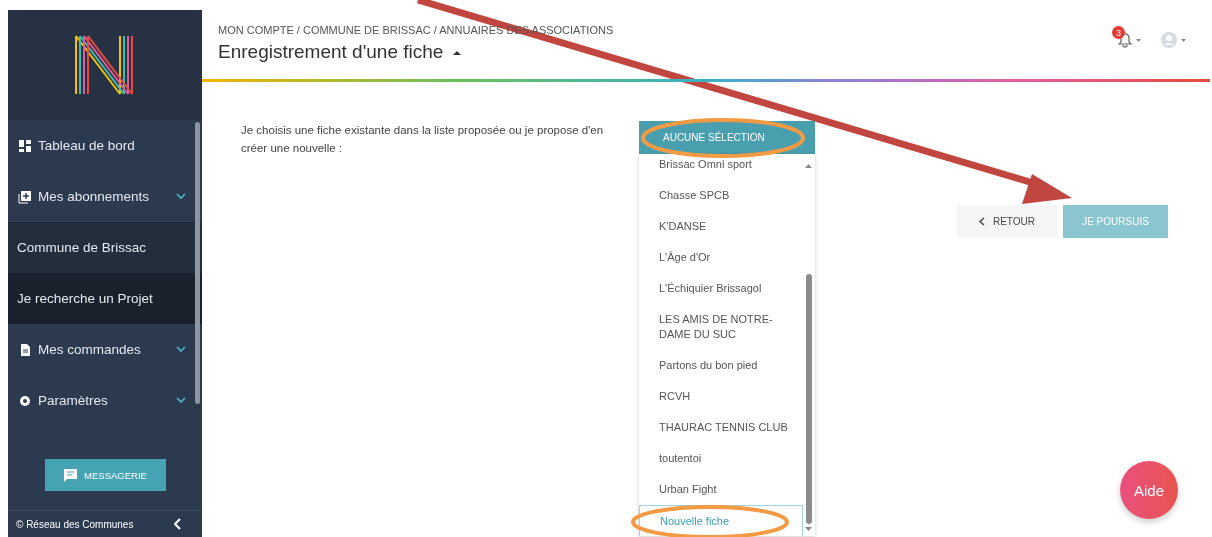 Image resolution: width=1212 pixels, height=537 pixels. Describe the element at coordinates (105, 145) in the screenshot. I see `menu-item: Tableau de bord` at that location.